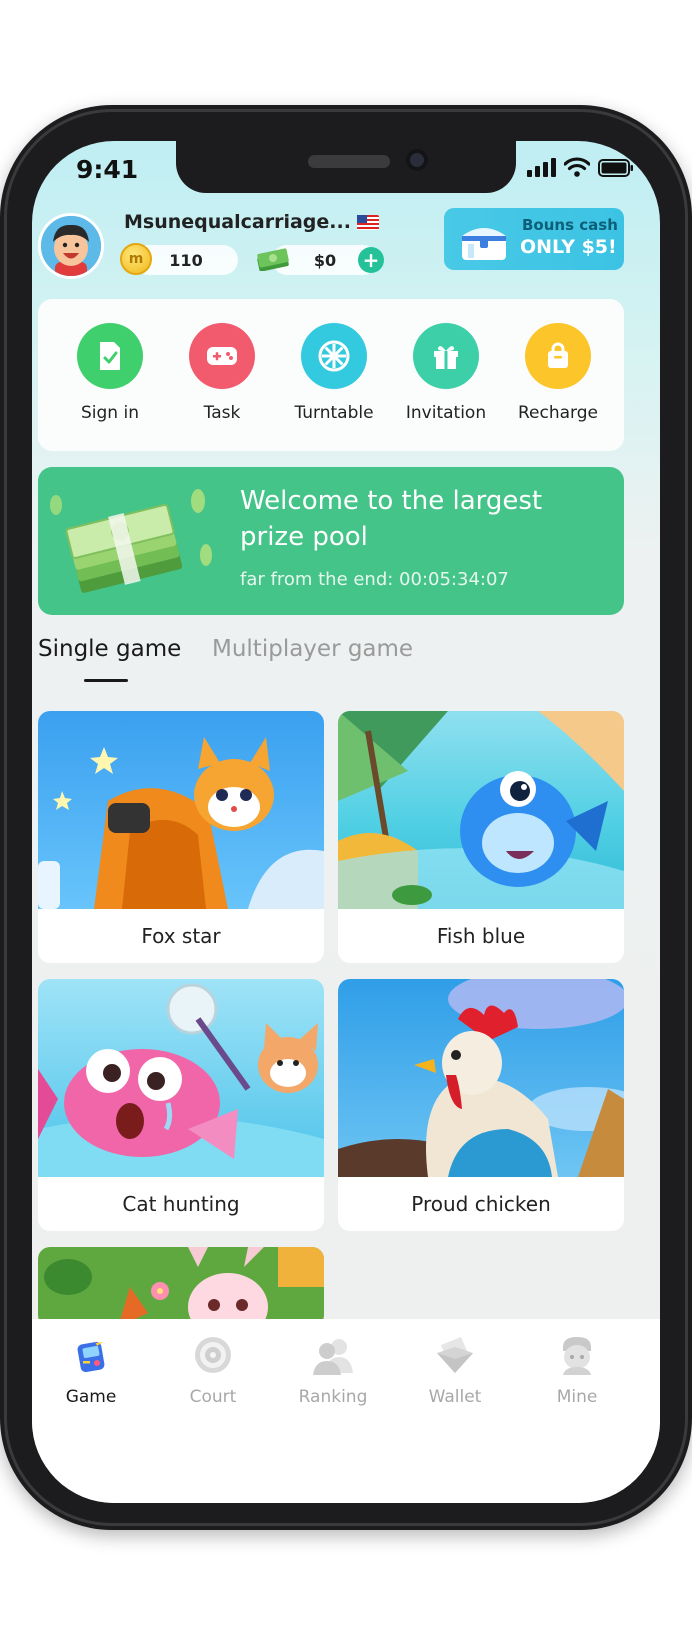  What do you see at coordinates (334, 356) in the screenshot?
I see `wheel-icon` at bounding box center [334, 356].